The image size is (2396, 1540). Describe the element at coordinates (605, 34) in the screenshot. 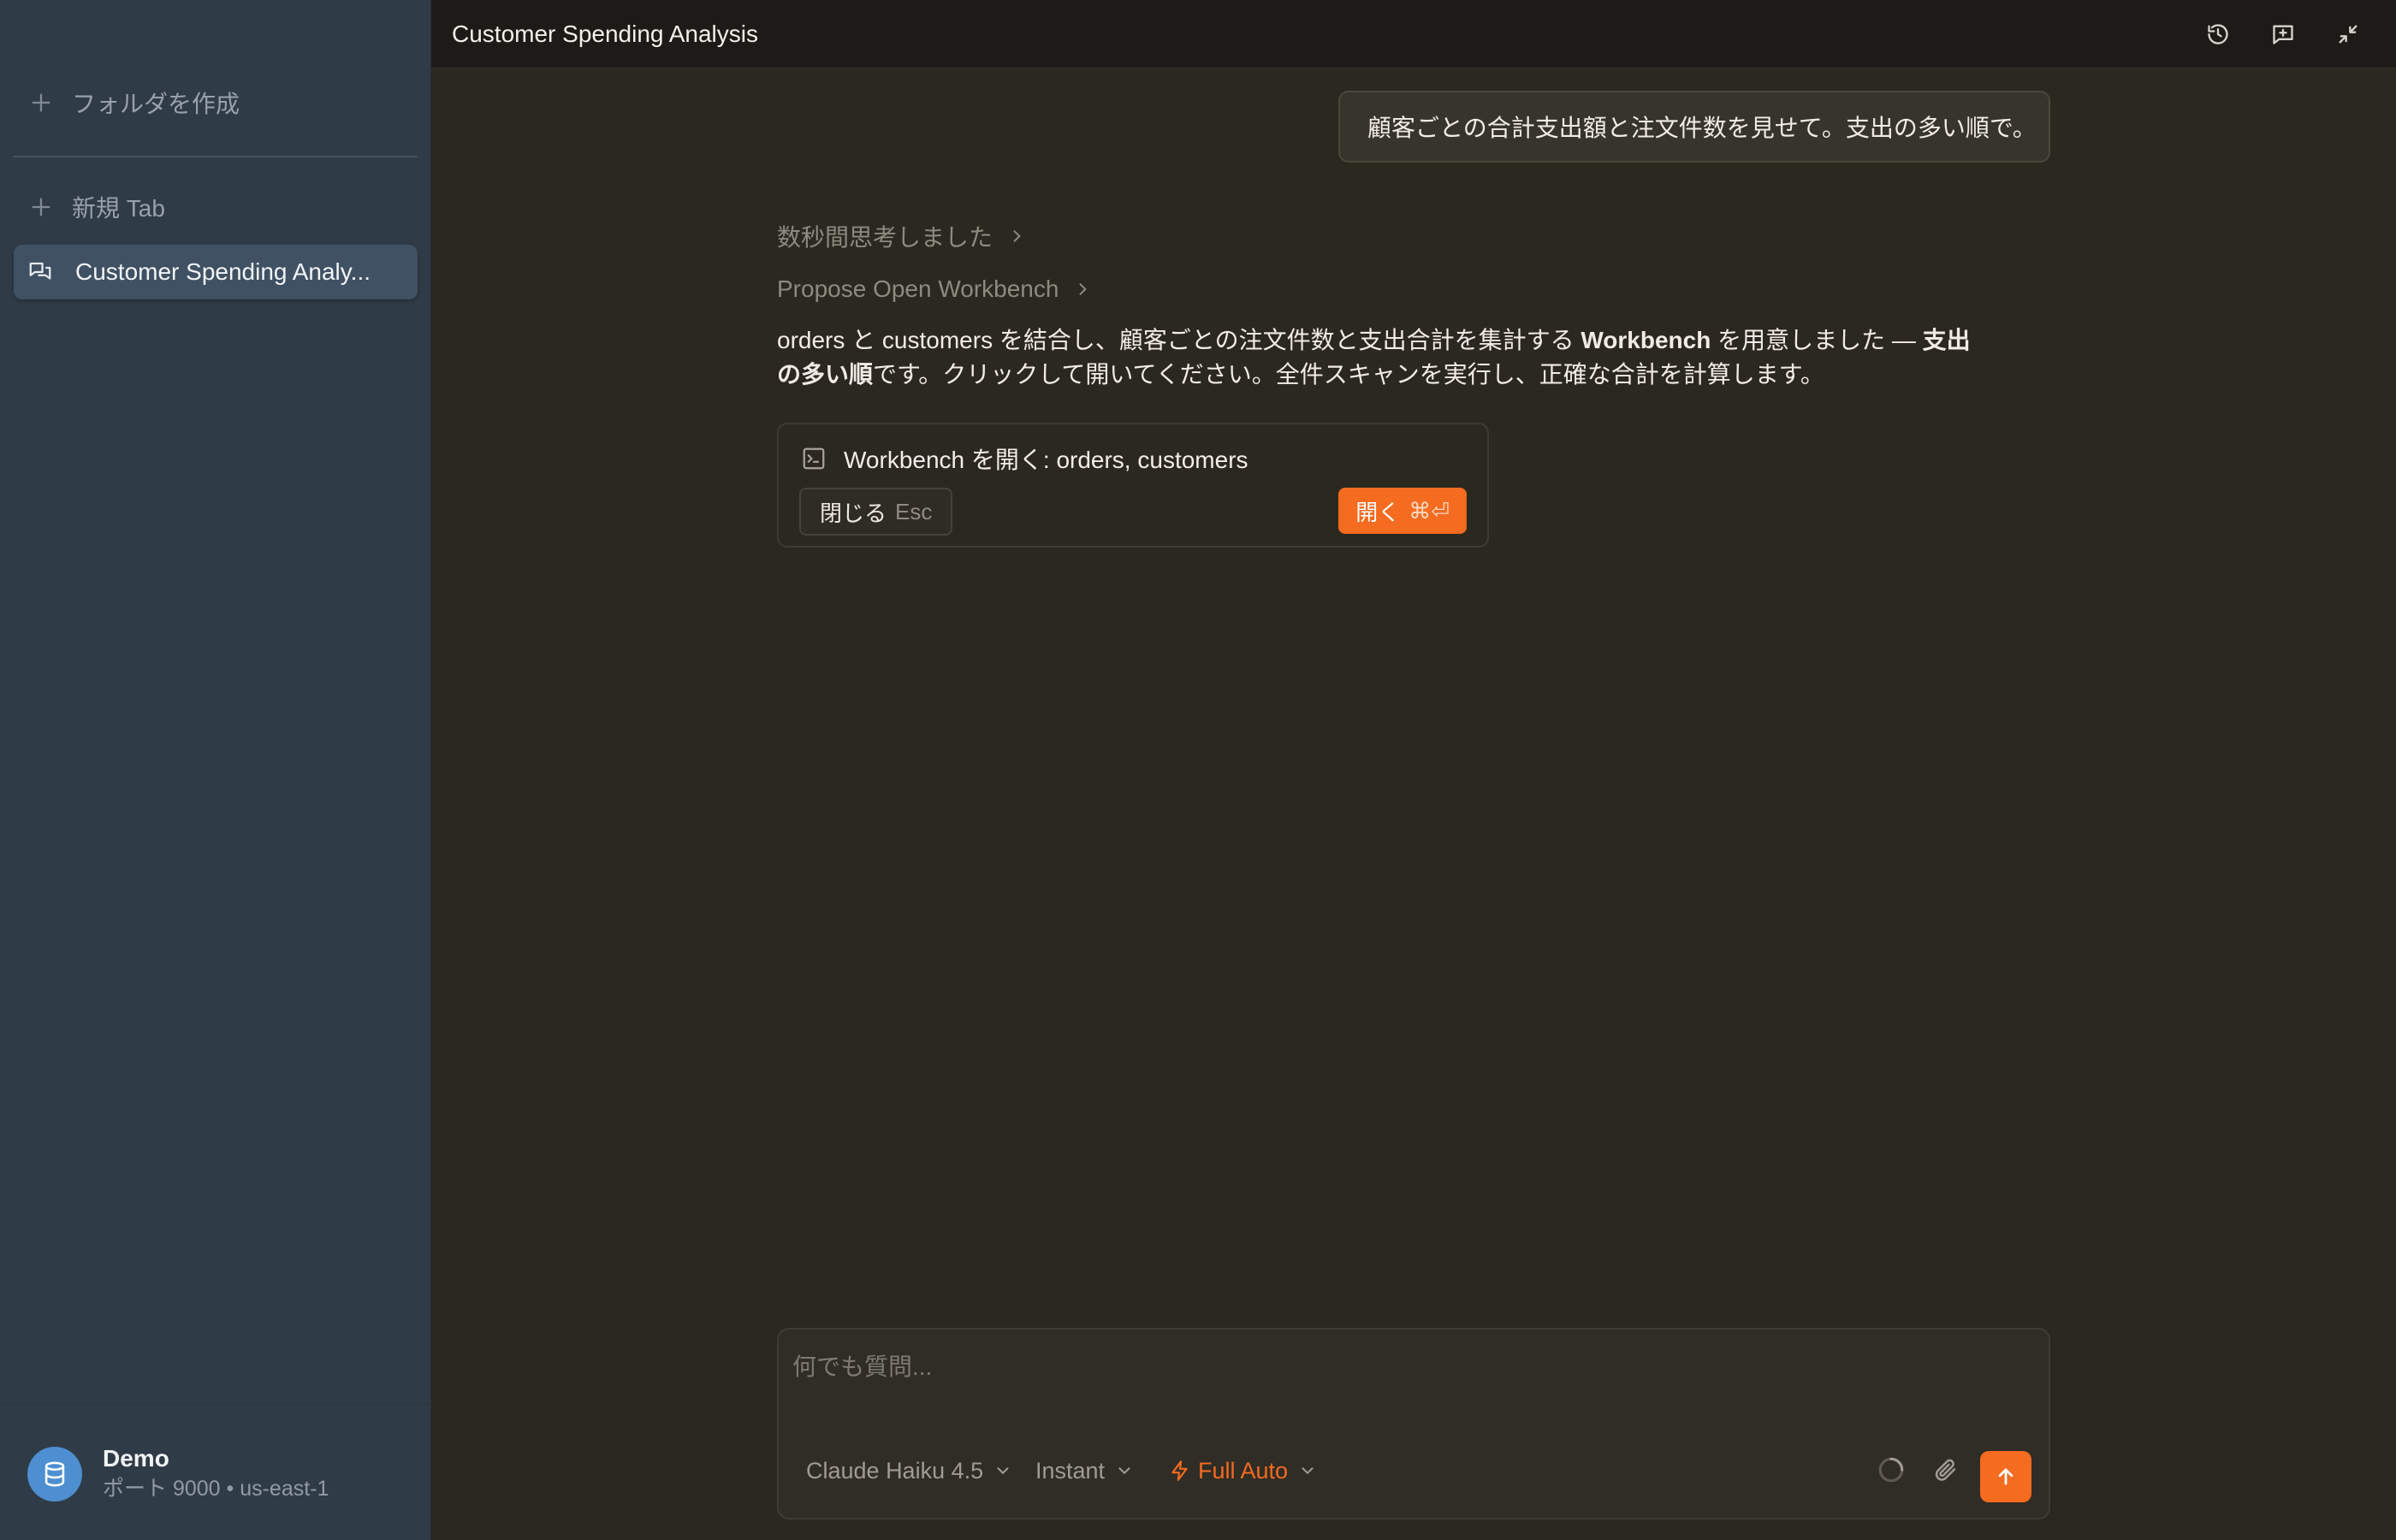

I see `page-title: Customer Spending Analysis` at that location.